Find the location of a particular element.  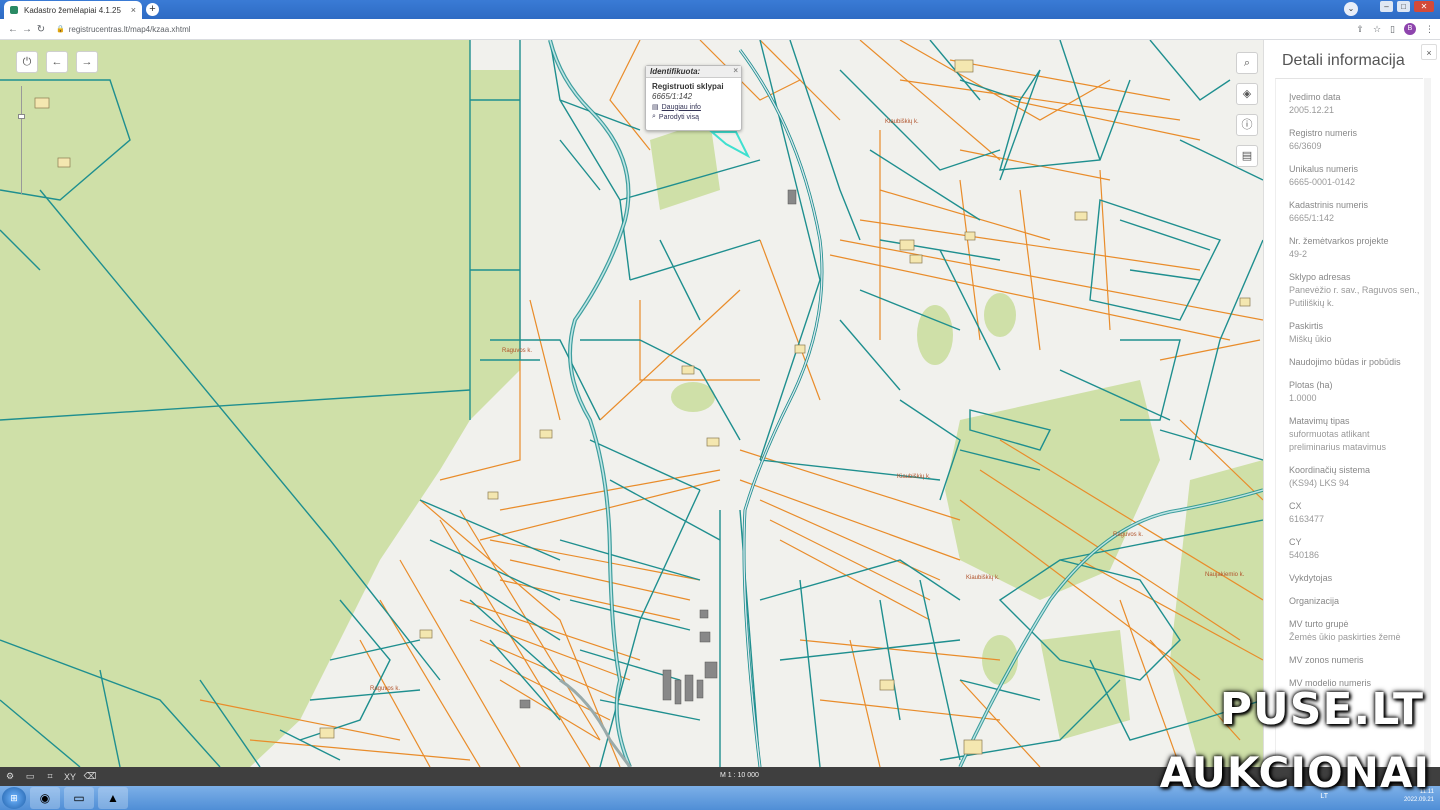

language-indicator: LT is located at coordinates (1324, 796).